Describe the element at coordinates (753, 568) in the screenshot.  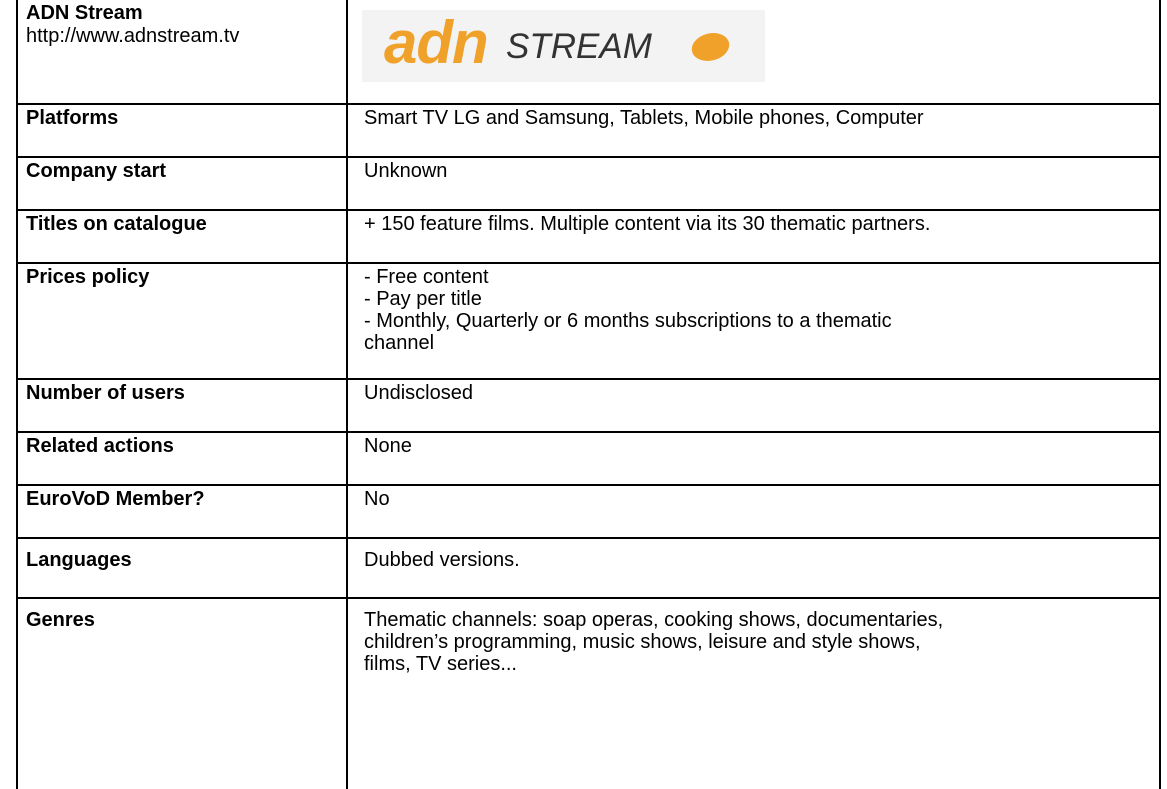
I see `row-value: Dubbed versions.` at that location.